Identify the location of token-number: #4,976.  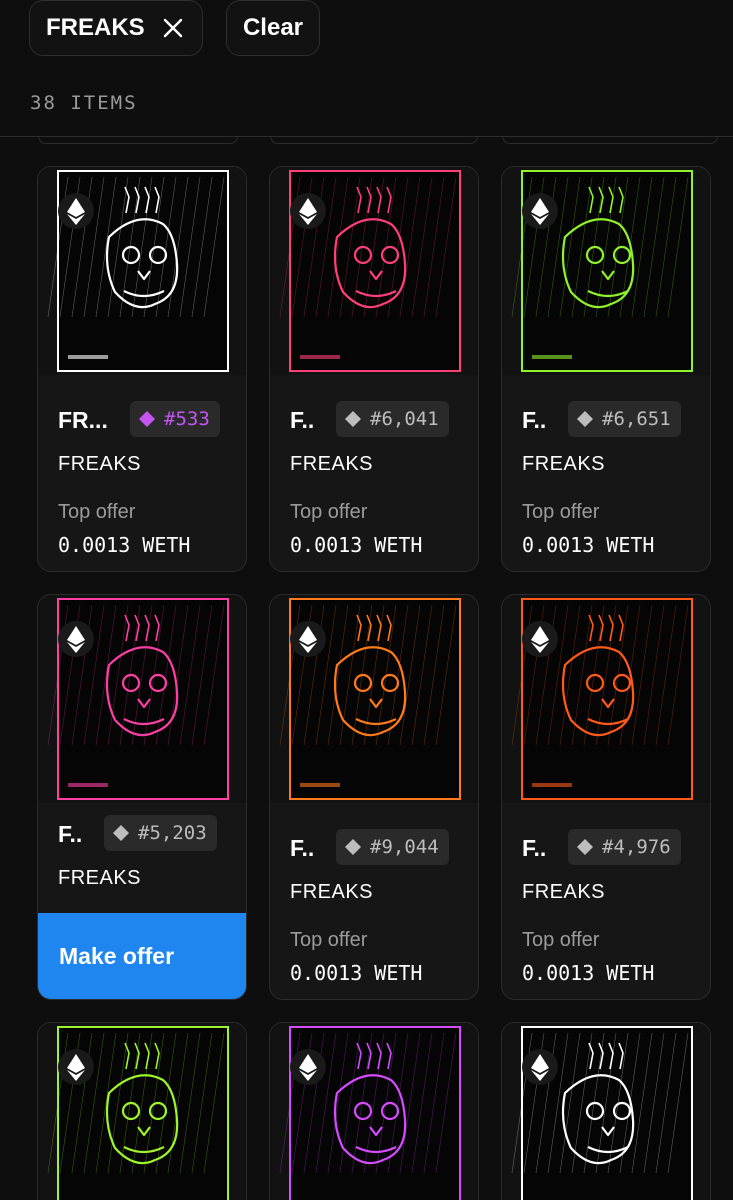
(636, 847).